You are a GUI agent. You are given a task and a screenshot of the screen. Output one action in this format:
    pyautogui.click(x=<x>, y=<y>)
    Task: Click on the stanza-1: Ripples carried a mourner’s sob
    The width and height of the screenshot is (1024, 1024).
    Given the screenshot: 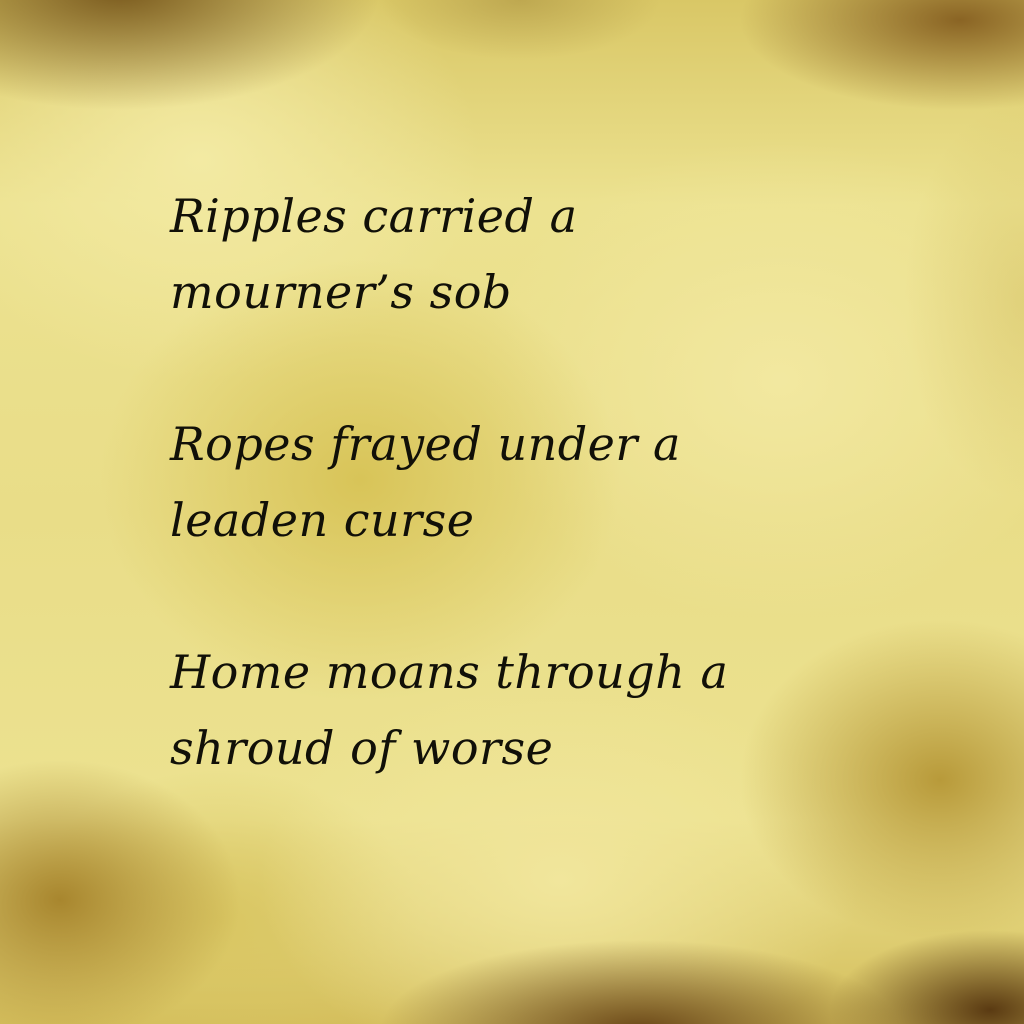 What is the action you would take?
    pyautogui.click(x=560, y=254)
    